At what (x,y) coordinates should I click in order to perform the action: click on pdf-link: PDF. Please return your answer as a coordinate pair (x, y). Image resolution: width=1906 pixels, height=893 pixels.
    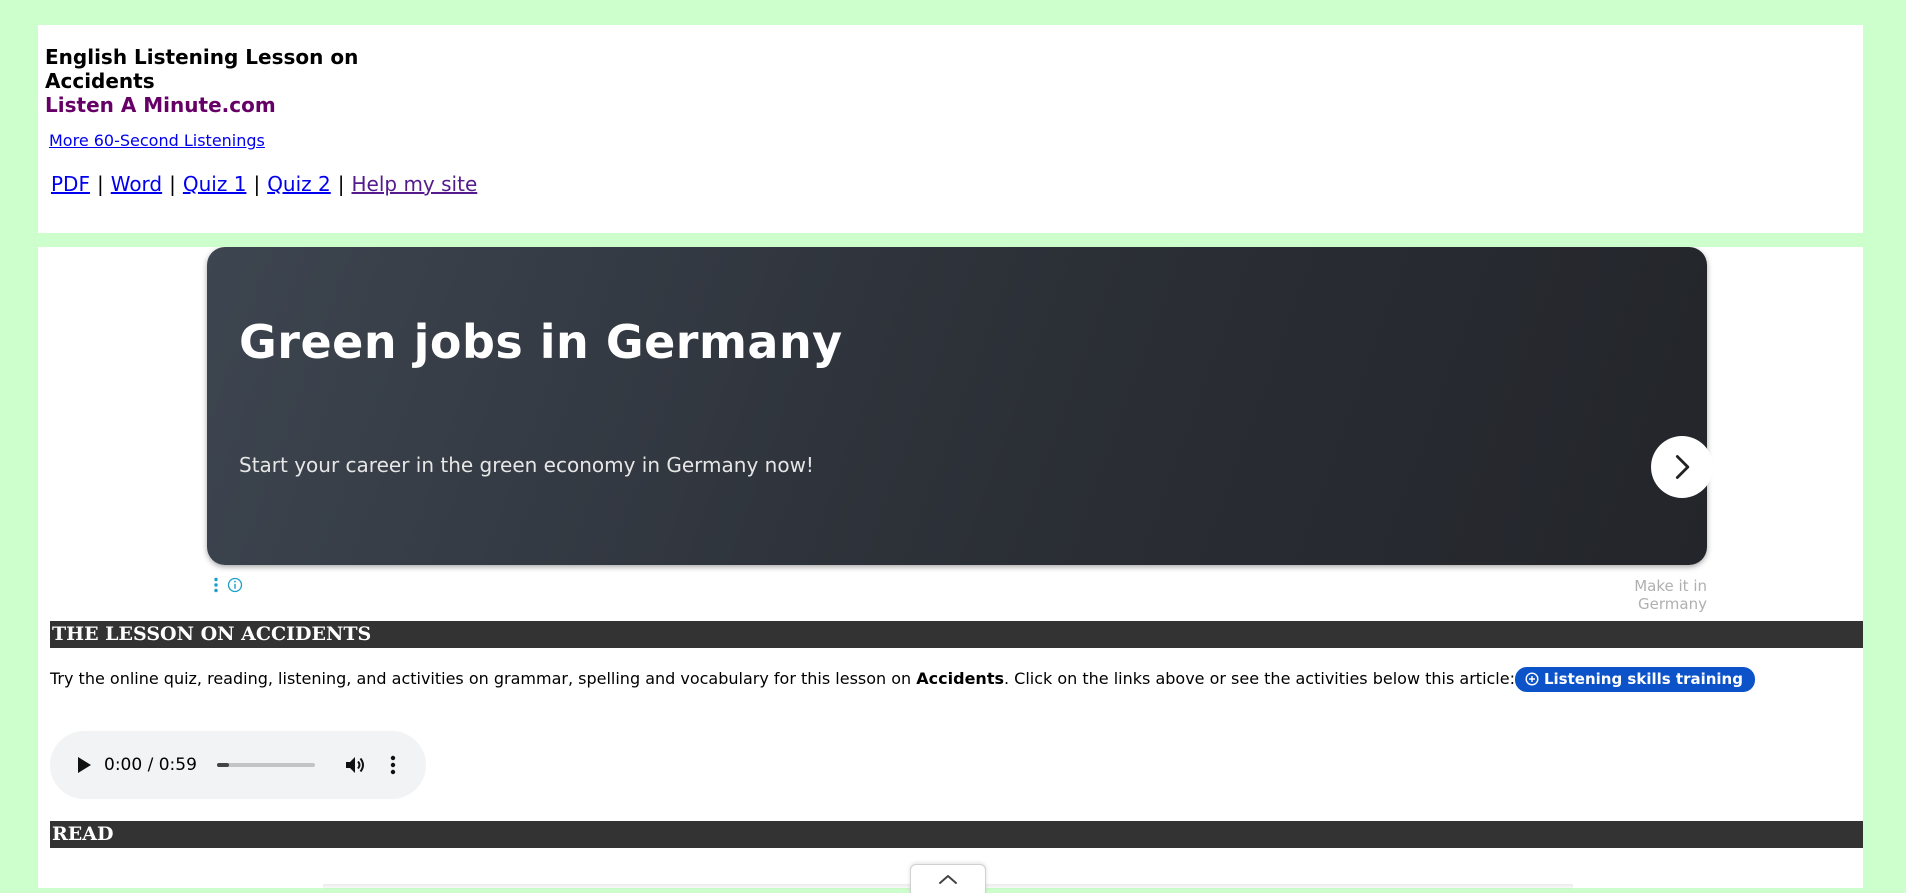
    Looking at the image, I should click on (70, 184).